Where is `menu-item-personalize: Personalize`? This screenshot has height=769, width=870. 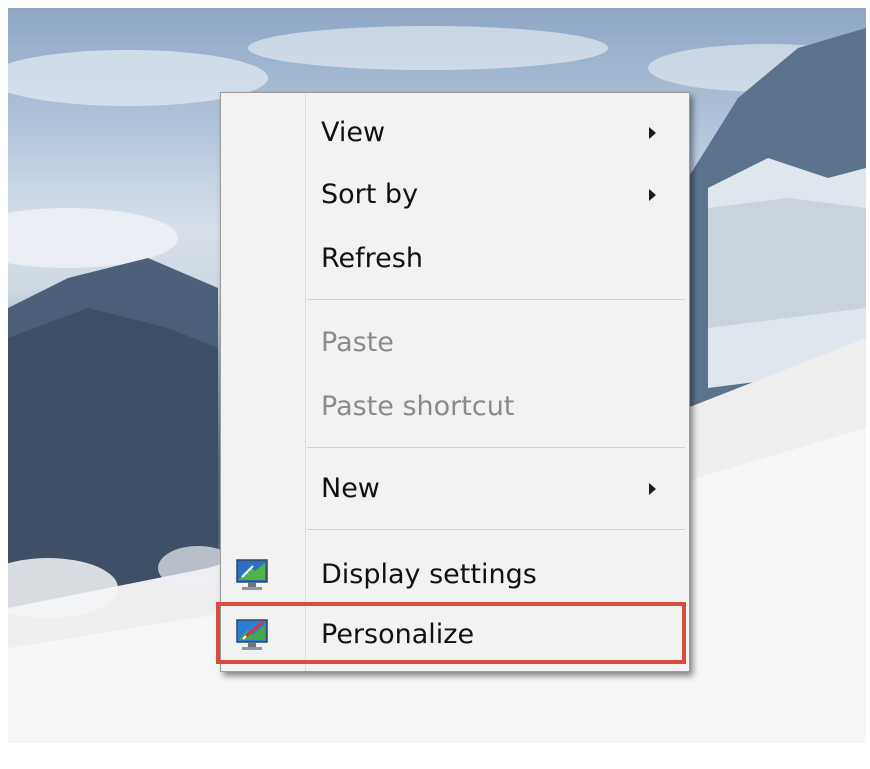 menu-item-personalize: Personalize is located at coordinates (454, 635).